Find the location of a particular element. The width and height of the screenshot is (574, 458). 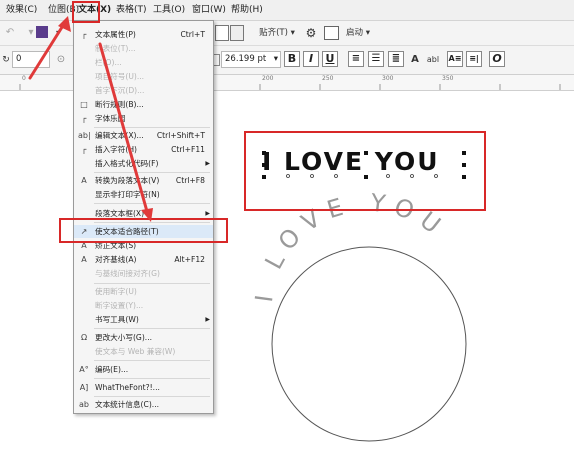

menu-item-text-properties: ┌ 文本属性(P) Ctrl+T is located at coordinates (143, 34).